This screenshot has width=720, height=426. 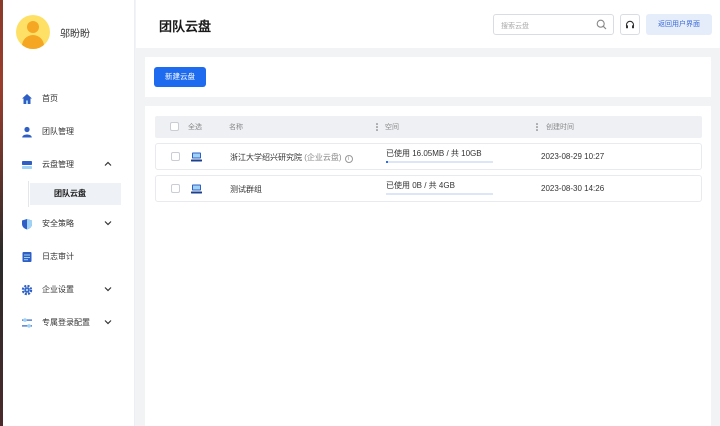 What do you see at coordinates (679, 24) in the screenshot?
I see `return-to-user-button: 返回用户界面` at bounding box center [679, 24].